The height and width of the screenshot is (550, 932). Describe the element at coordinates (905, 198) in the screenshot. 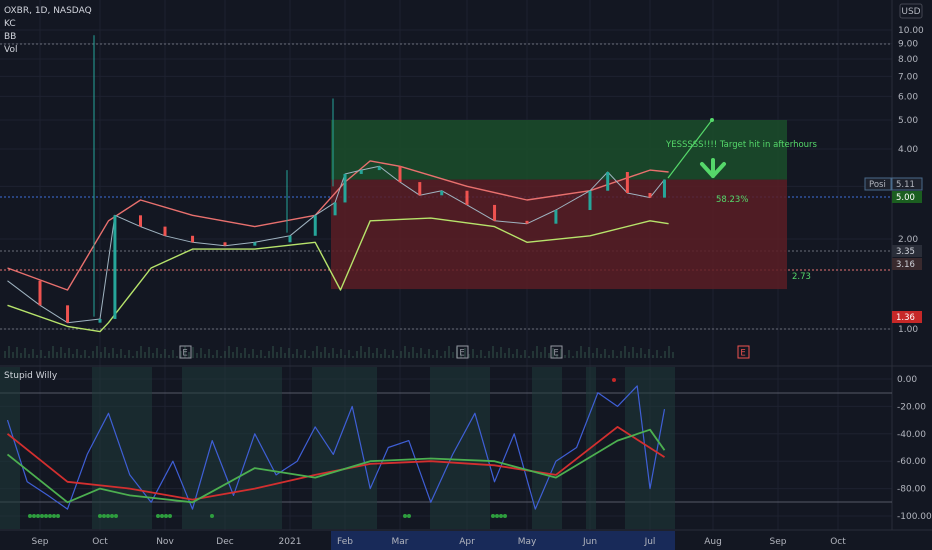

I see `svg-text: 5.00` at that location.